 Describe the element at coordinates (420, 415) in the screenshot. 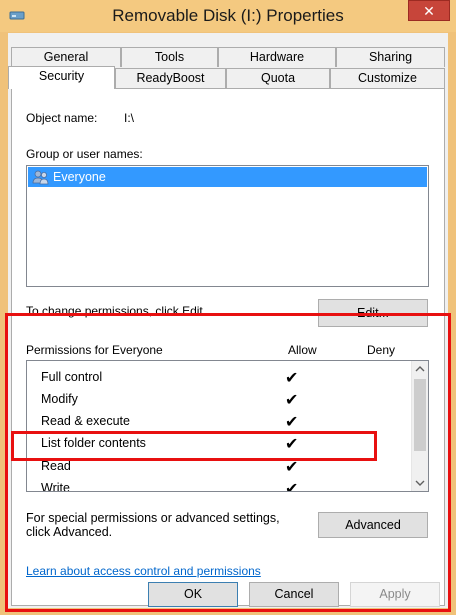

I see `scrollbar-thumb` at that location.